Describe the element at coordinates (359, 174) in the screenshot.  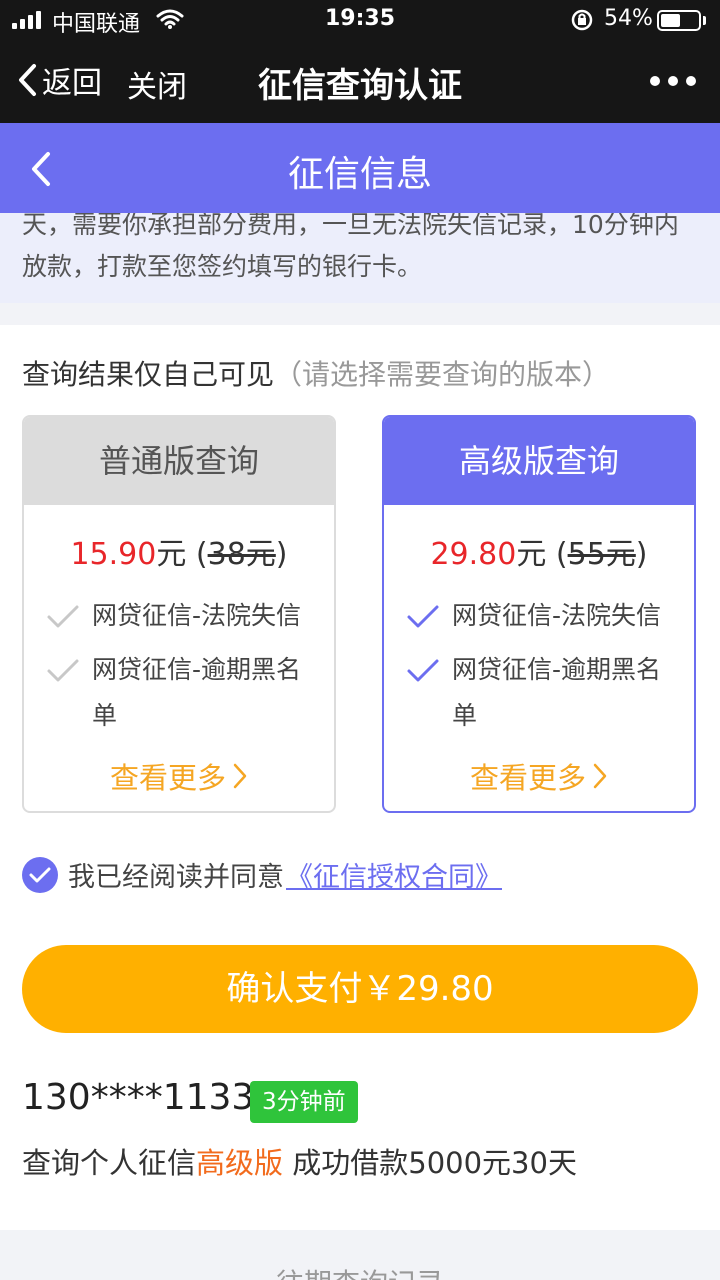
I see `page-title: 征信信息` at that location.